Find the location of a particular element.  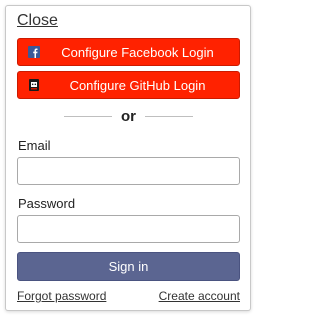

sign-in-button: Sign in is located at coordinates (128, 266).